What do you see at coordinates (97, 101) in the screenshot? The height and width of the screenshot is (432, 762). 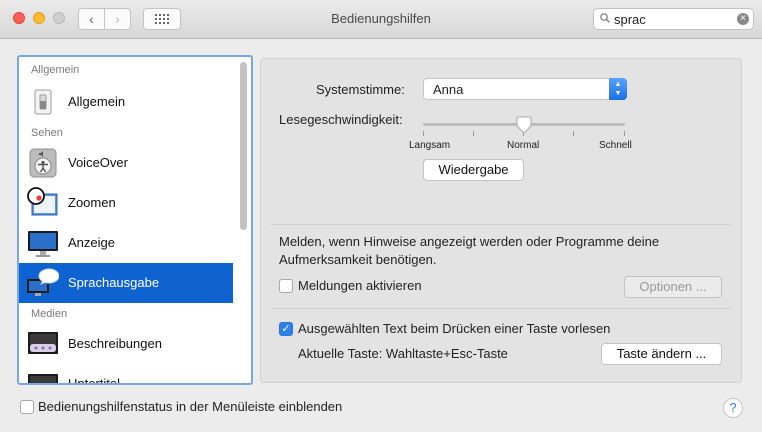 I see `sidebar-item-label: Allgemein` at bounding box center [97, 101].